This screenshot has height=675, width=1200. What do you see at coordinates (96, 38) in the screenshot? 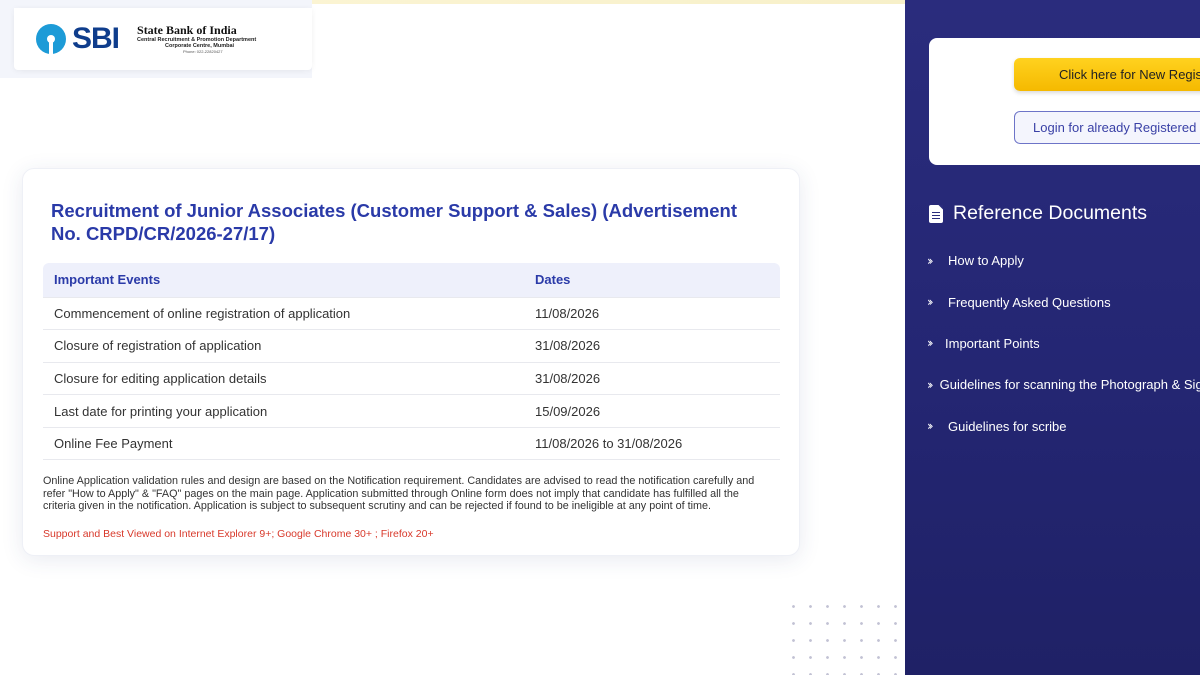
I see `sbi-logo-text: SBI` at bounding box center [96, 38].